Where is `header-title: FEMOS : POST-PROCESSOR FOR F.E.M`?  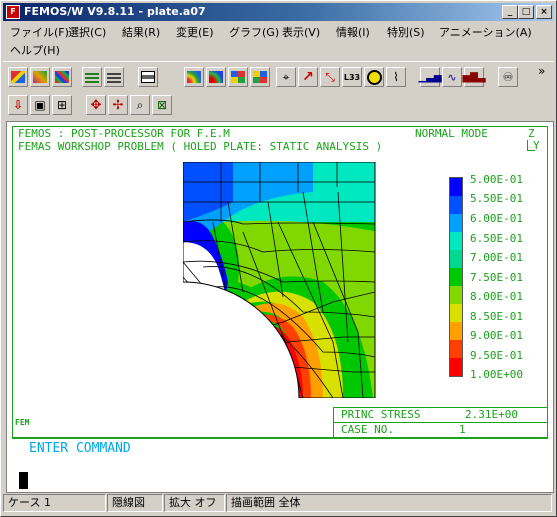 header-title: FEMOS : POST-PROCESSOR FOR F.E.M is located at coordinates (124, 133).